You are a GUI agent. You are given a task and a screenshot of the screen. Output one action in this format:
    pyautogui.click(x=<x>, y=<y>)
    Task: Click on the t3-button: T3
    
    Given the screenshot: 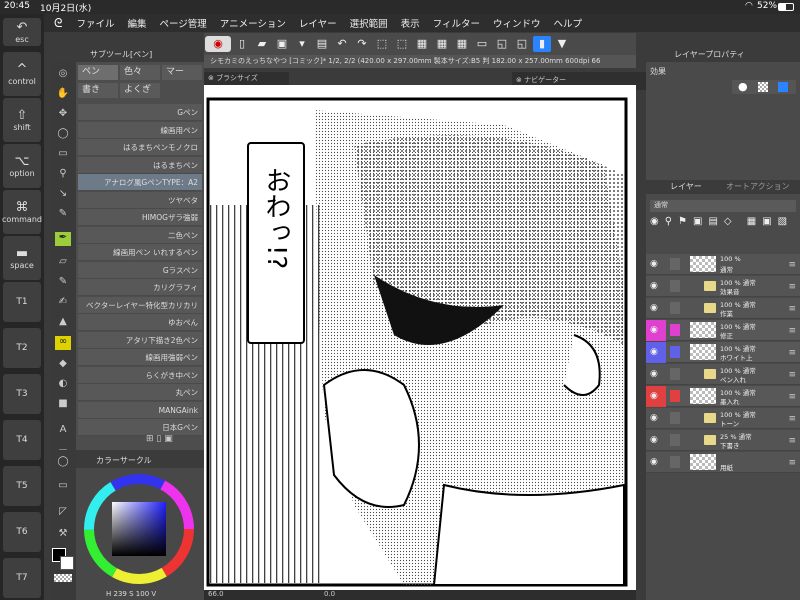 What is the action you would take?
    pyautogui.click(x=22, y=394)
    